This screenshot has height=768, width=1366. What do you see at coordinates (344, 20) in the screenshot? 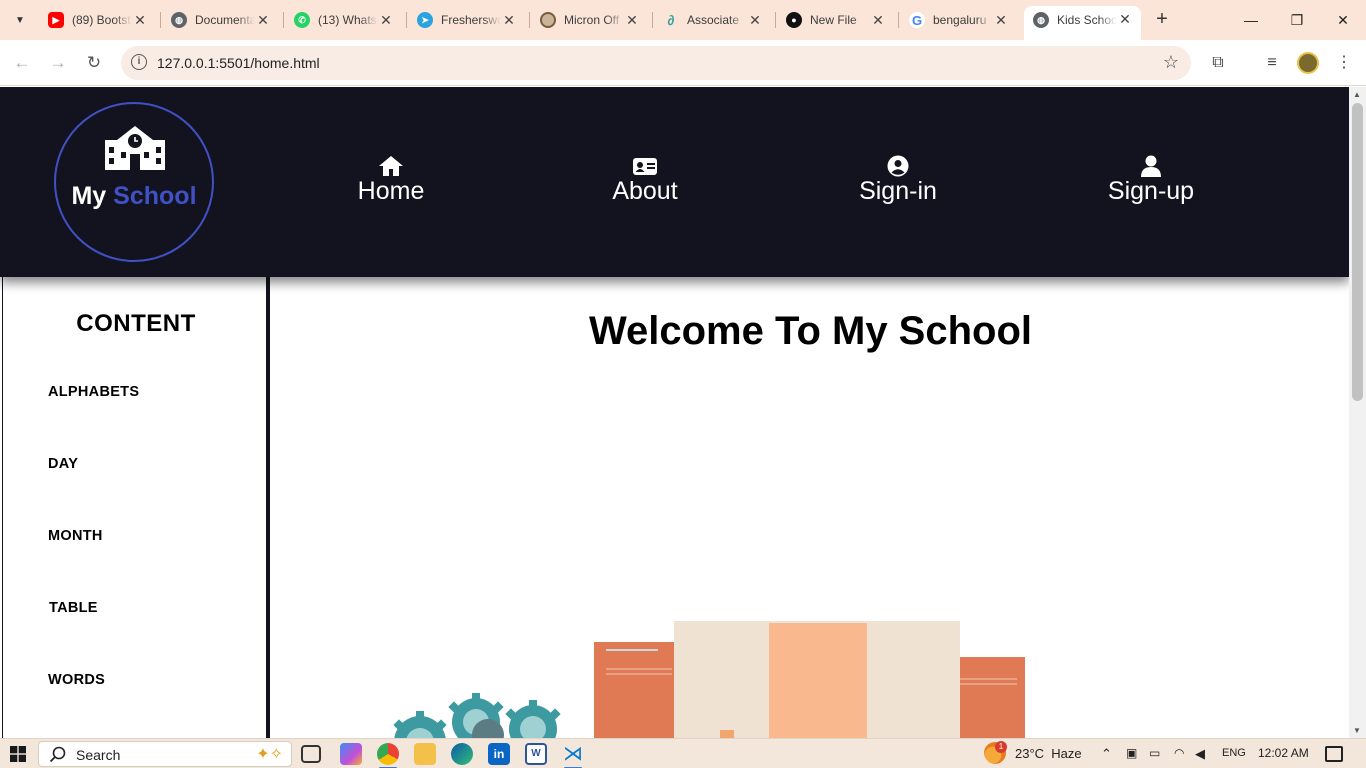
I see `tab-whatsapp: ✆ (13) WhatsApp ✕` at bounding box center [344, 20].